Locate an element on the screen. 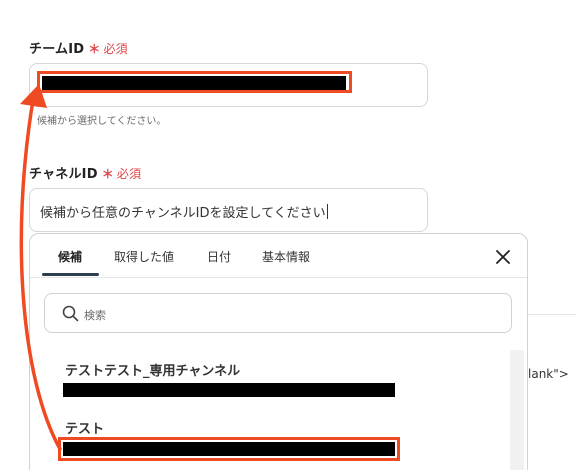 The height and width of the screenshot is (470, 576). annotation-arrow is located at coordinates (40, 267).